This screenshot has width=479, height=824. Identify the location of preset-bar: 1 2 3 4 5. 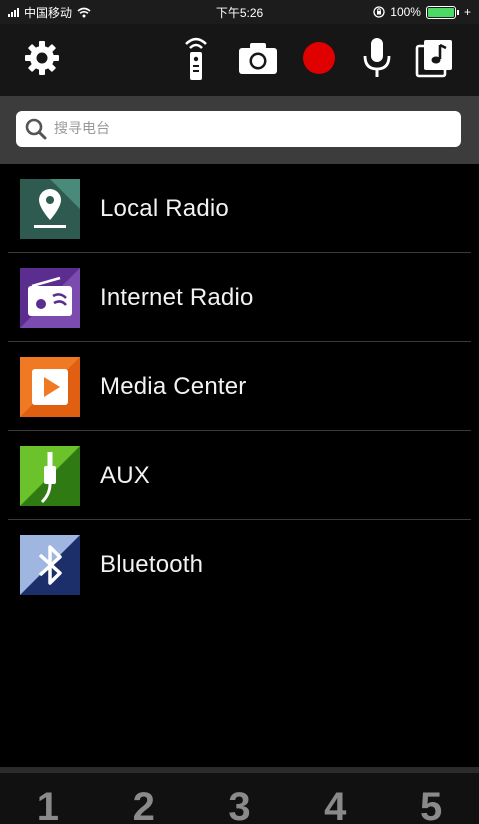
(239, 795).